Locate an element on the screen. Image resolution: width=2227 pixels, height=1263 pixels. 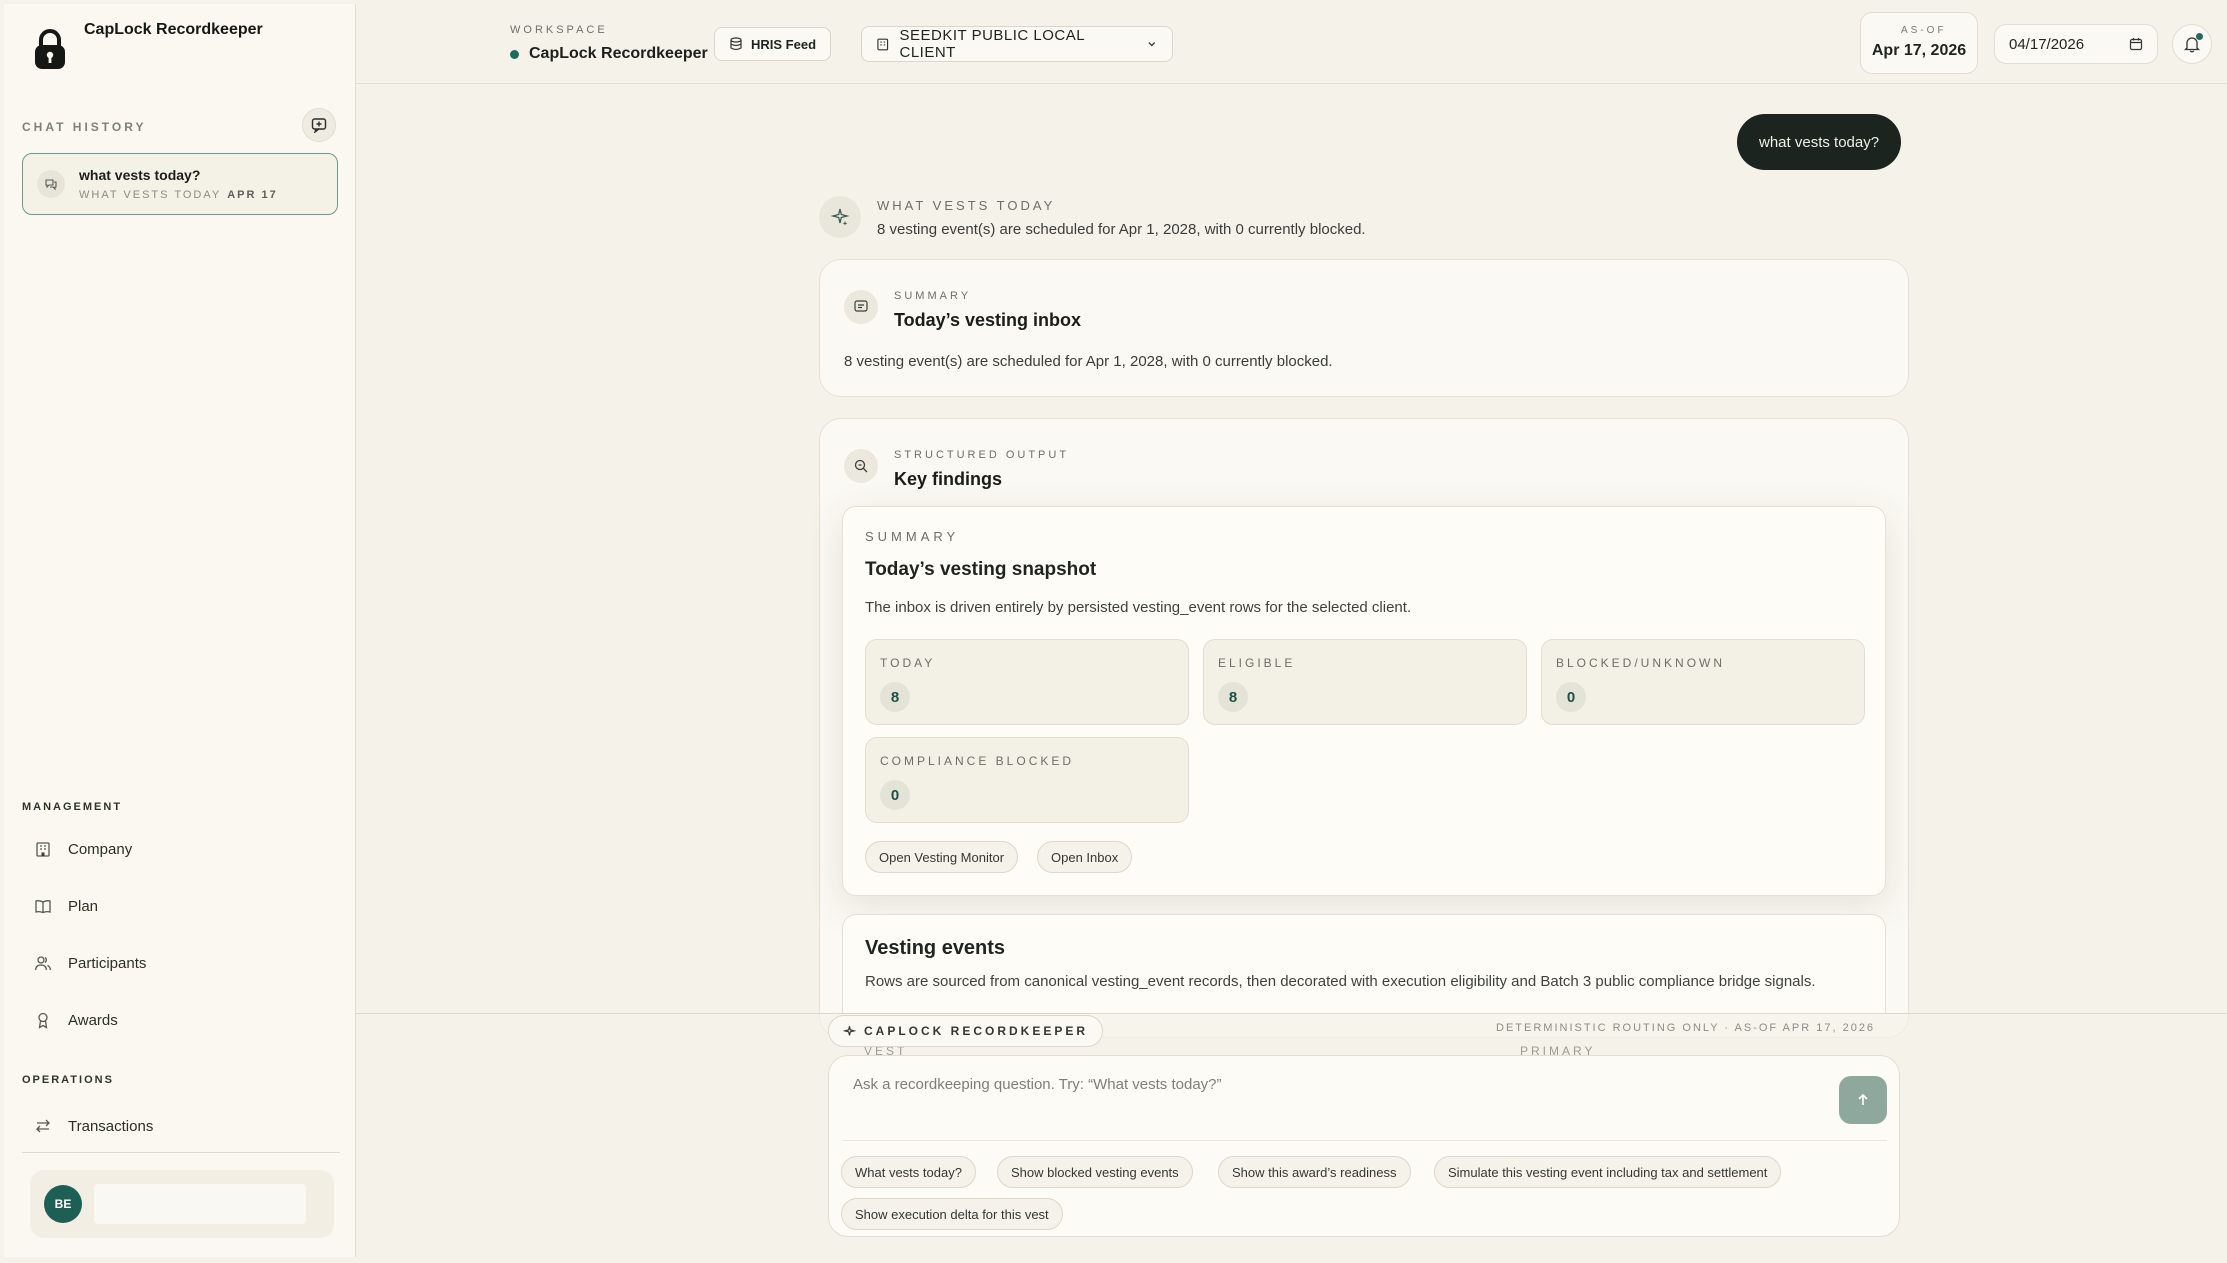
client-select: SEEDKIT PUBLIC LOCAL CLIENT is located at coordinates (1017, 44).